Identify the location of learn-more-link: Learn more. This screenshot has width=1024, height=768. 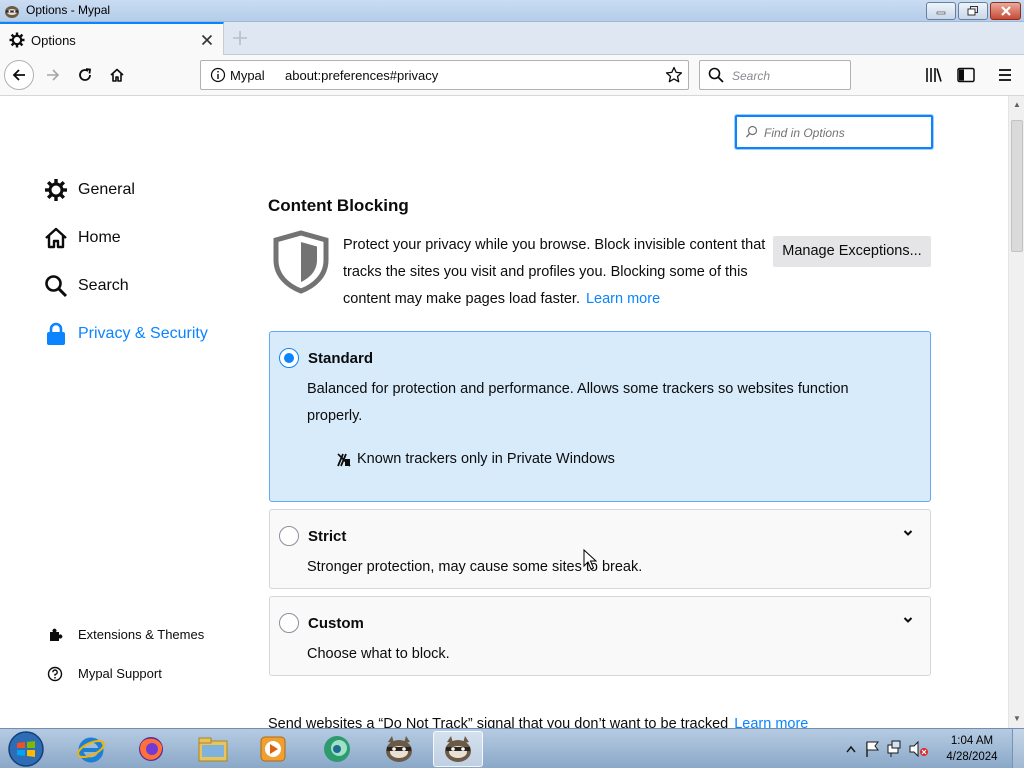
(623, 299).